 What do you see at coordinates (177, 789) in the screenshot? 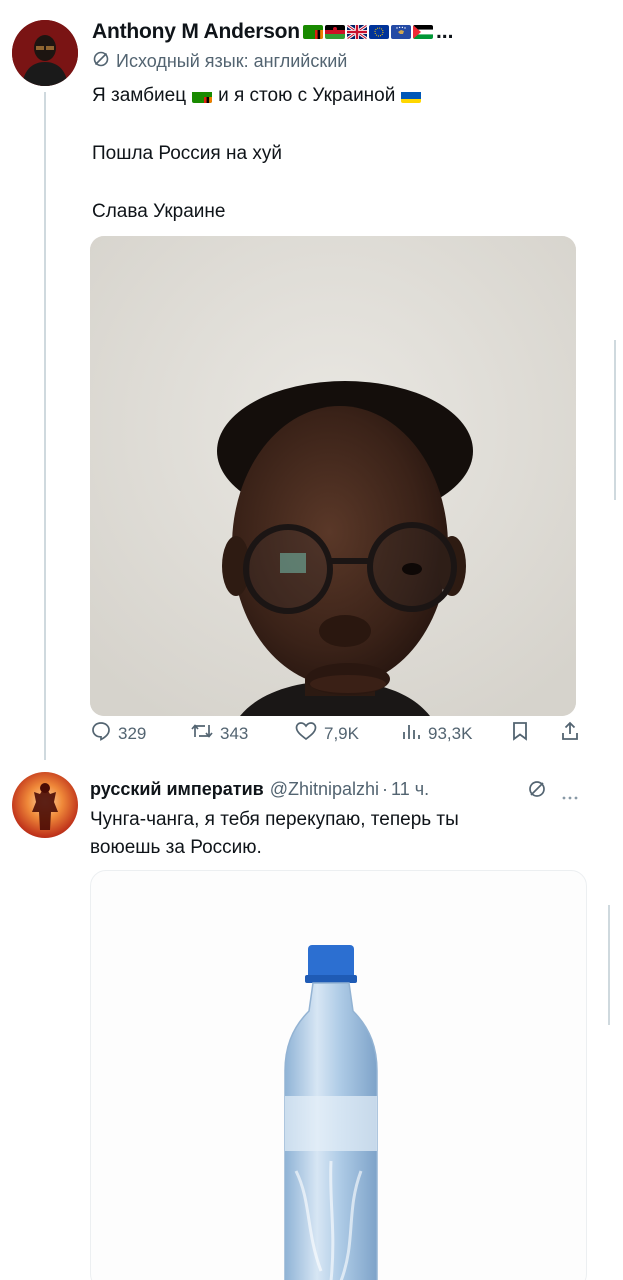
I see `reply-author-name: русский императив` at bounding box center [177, 789].